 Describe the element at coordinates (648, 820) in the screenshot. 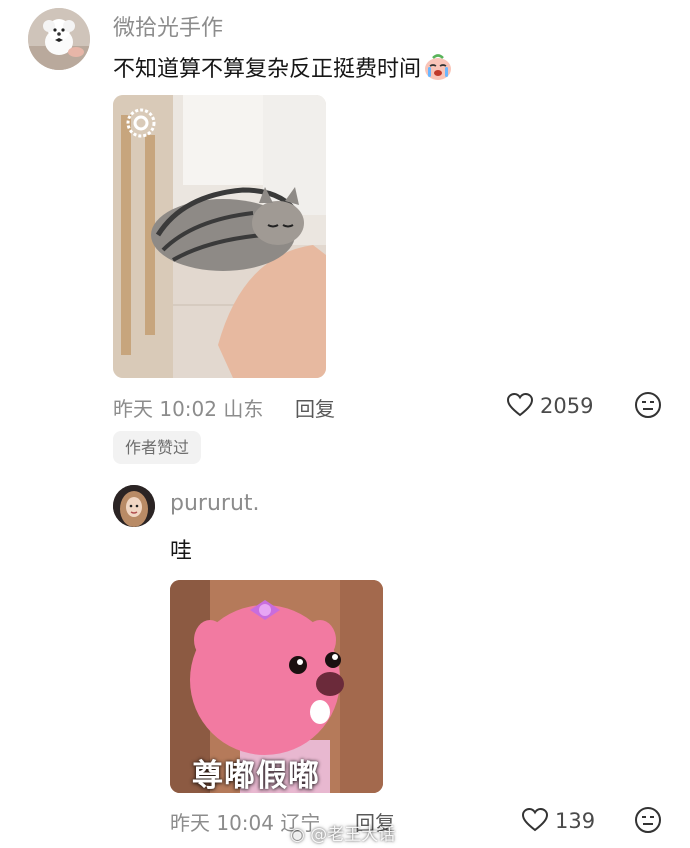

I see `reply-dislike-face-icon` at that location.